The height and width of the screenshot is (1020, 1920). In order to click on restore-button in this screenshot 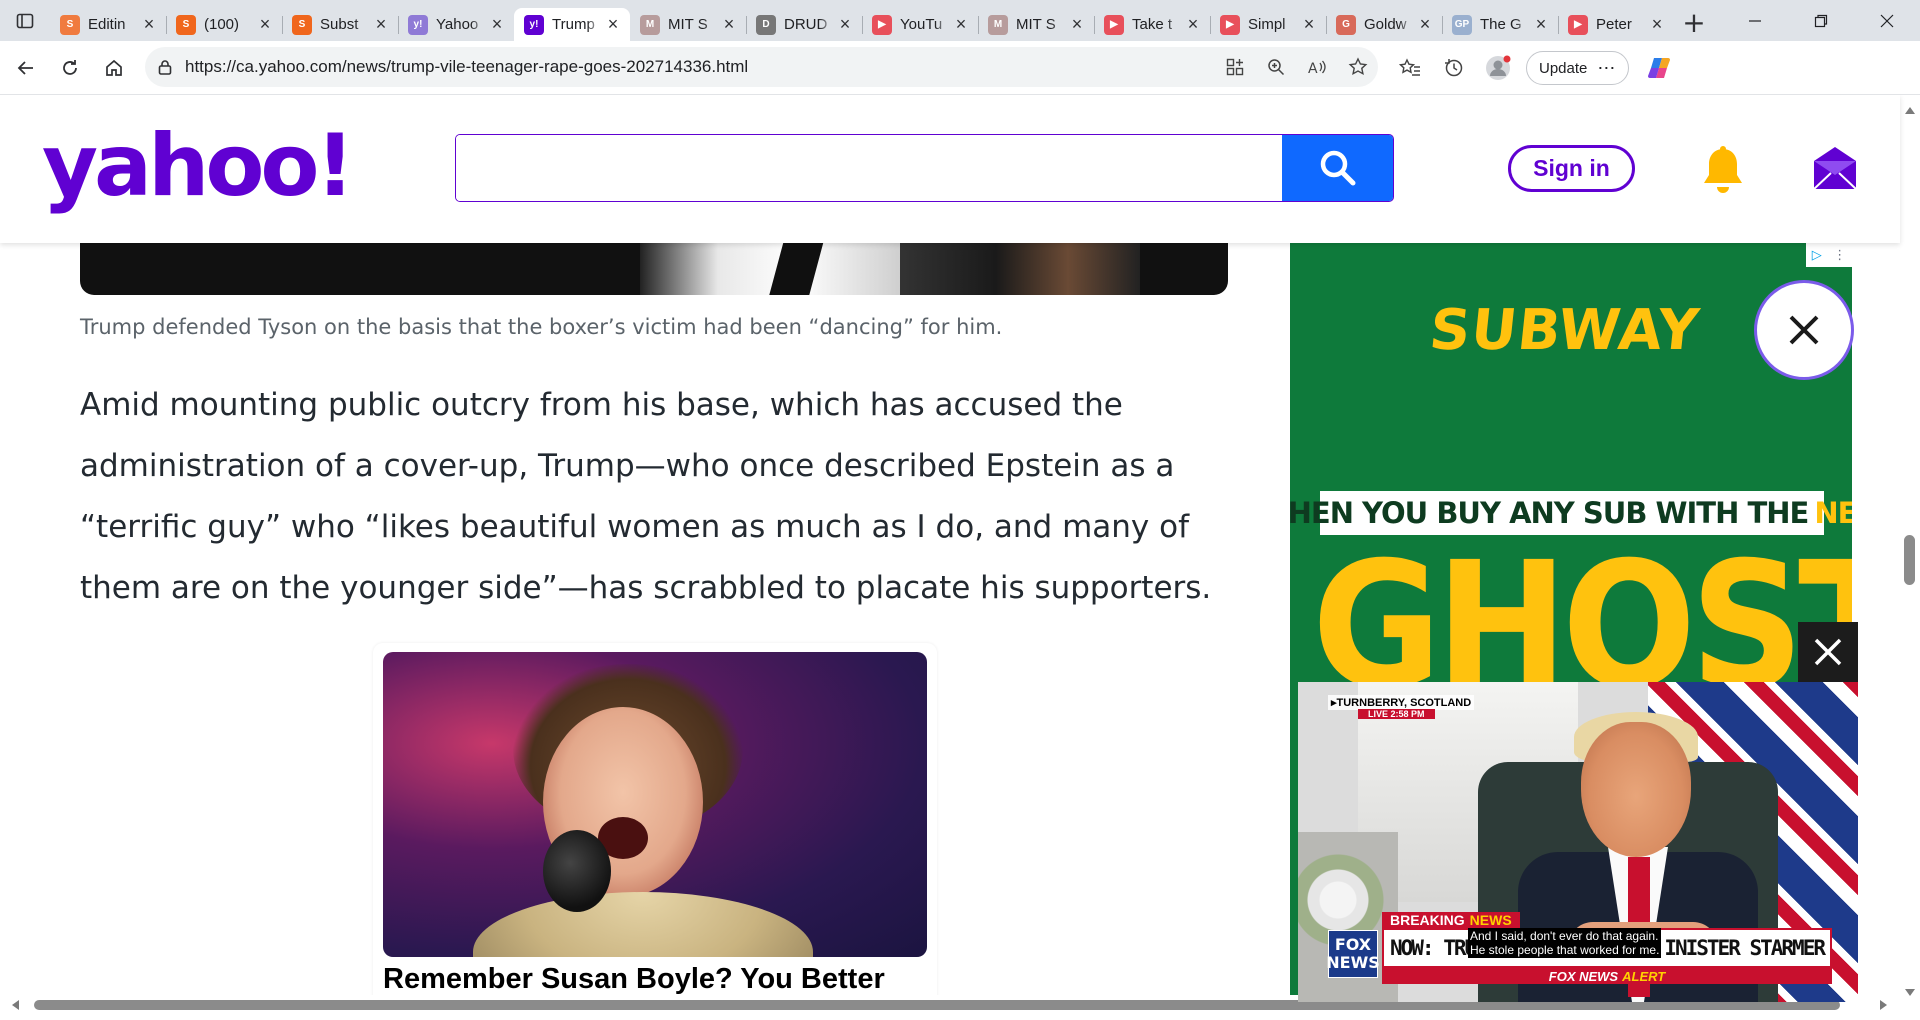, I will do `click(1821, 20)`.